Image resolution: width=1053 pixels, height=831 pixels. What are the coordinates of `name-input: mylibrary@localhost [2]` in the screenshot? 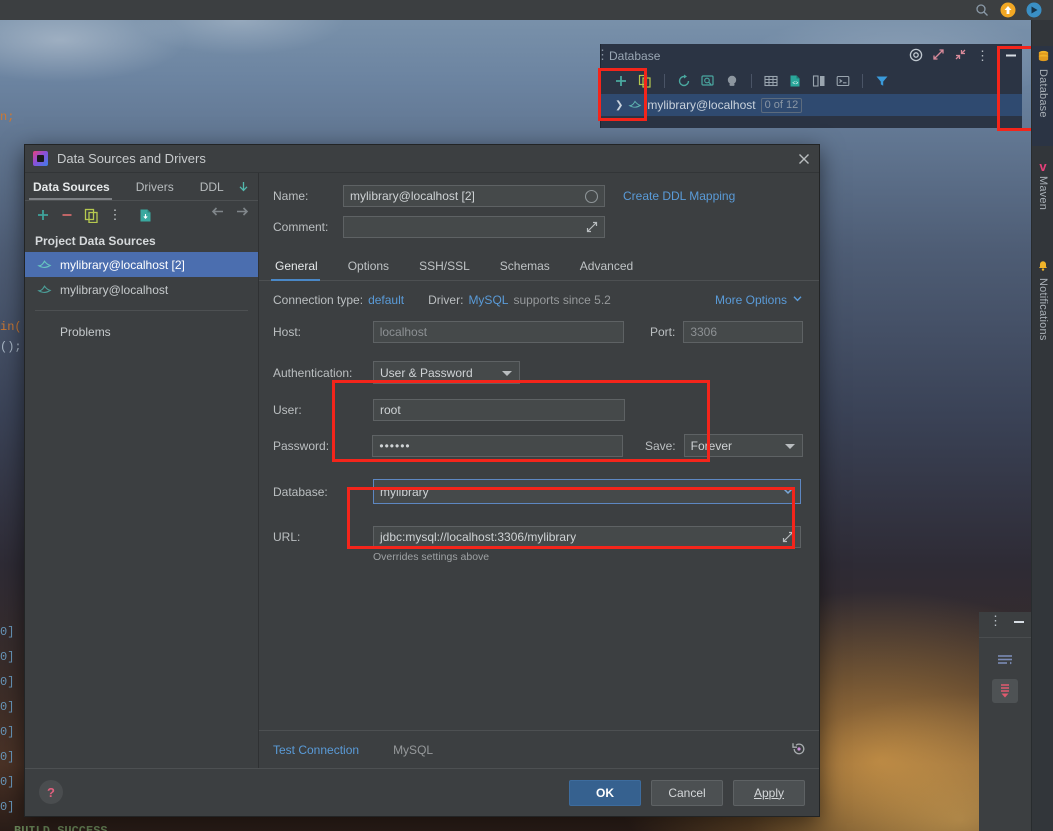 It's located at (474, 196).